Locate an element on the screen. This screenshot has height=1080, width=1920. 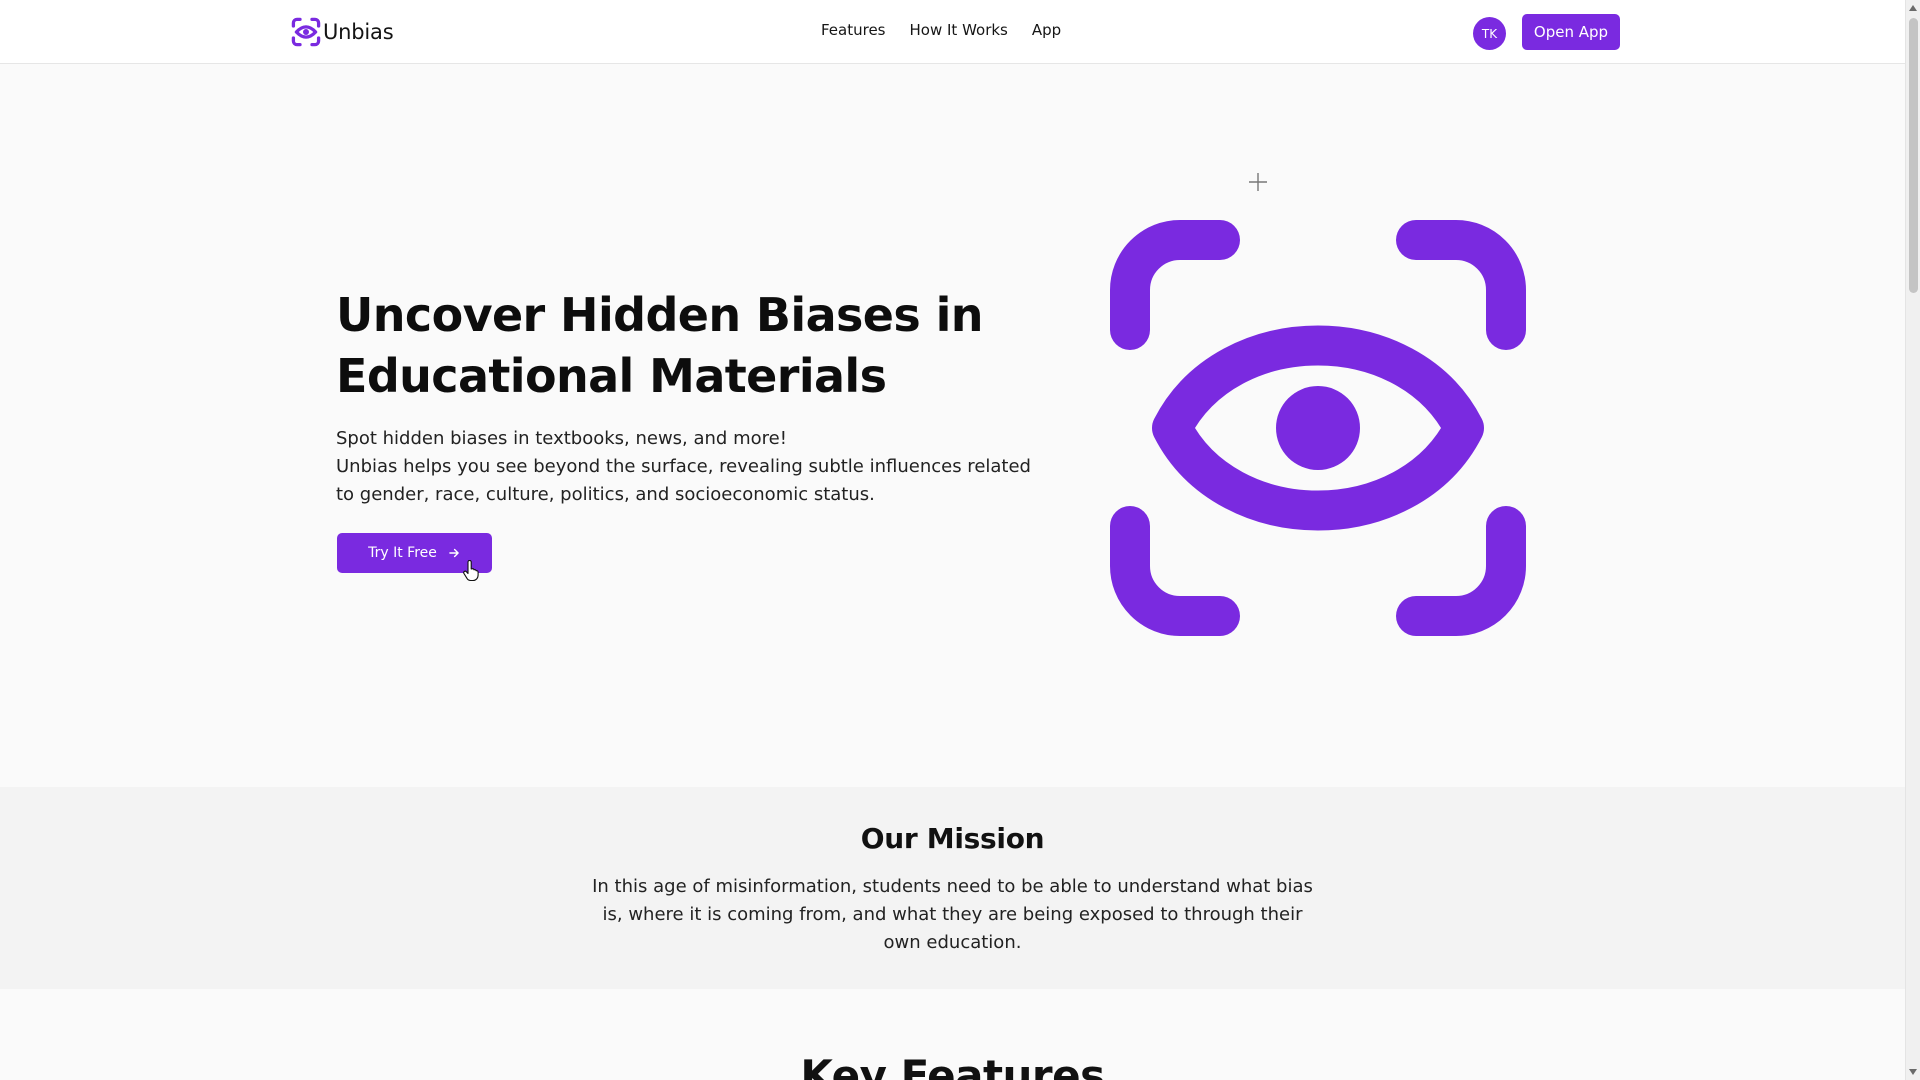
main-nav: Features How It Works App is located at coordinates (941, 30).